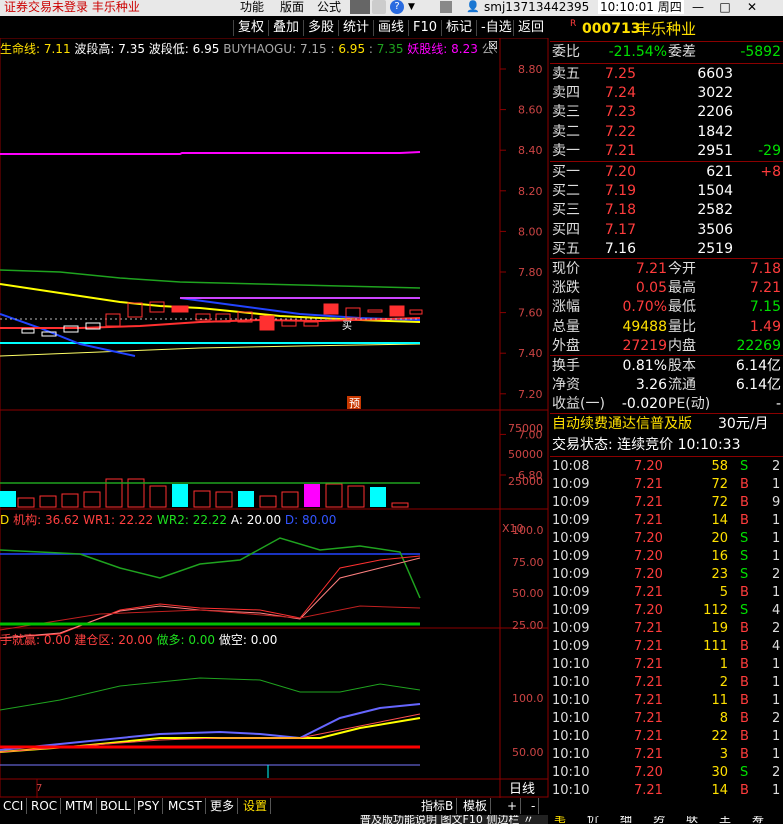  What do you see at coordinates (758, 820) in the screenshot?
I see `right-tab: 筹` at bounding box center [758, 820].